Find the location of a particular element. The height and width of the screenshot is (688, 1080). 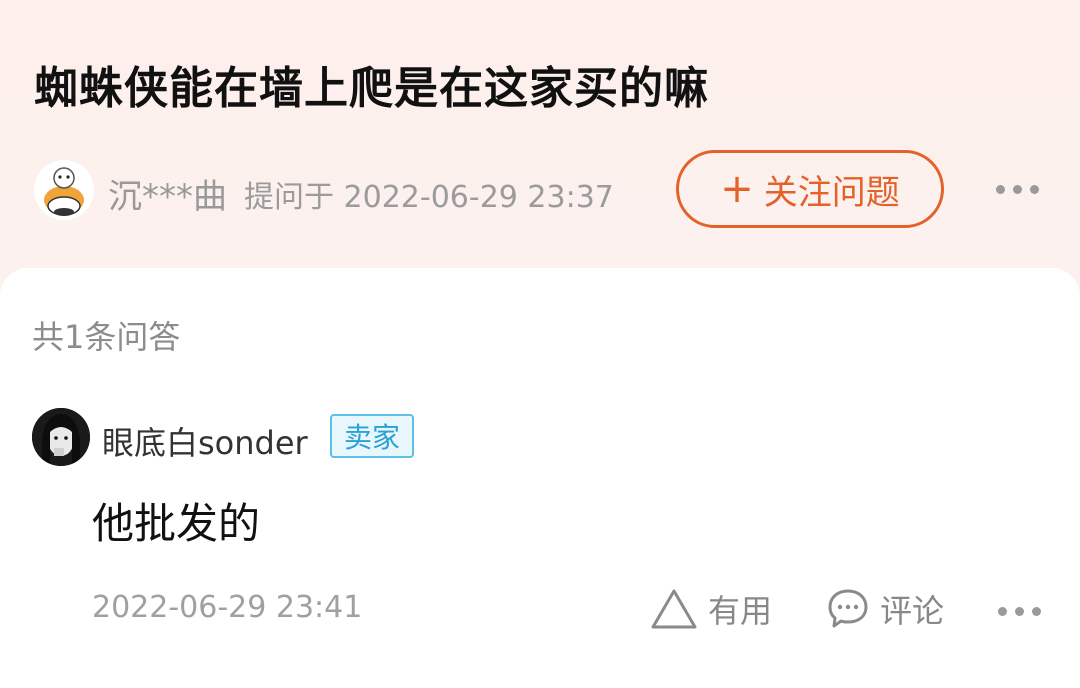

answer-more-icon is located at coordinates (1023, 611).